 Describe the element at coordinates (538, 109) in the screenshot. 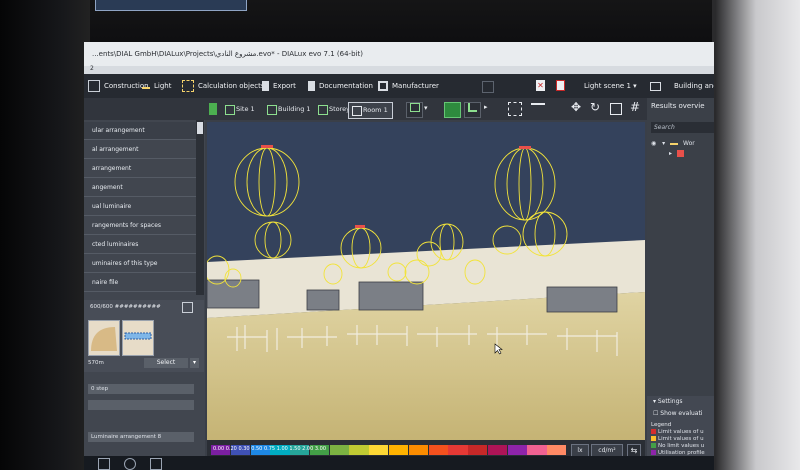

I see `measure-icon` at that location.